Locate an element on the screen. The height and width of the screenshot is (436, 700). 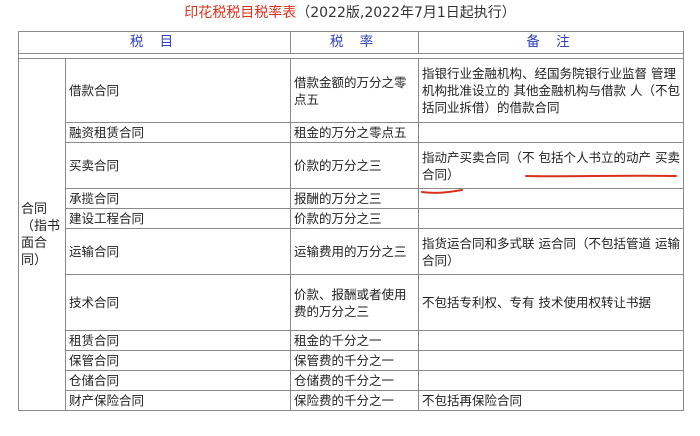
row-item: 承揽合同 is located at coordinates (178, 198).